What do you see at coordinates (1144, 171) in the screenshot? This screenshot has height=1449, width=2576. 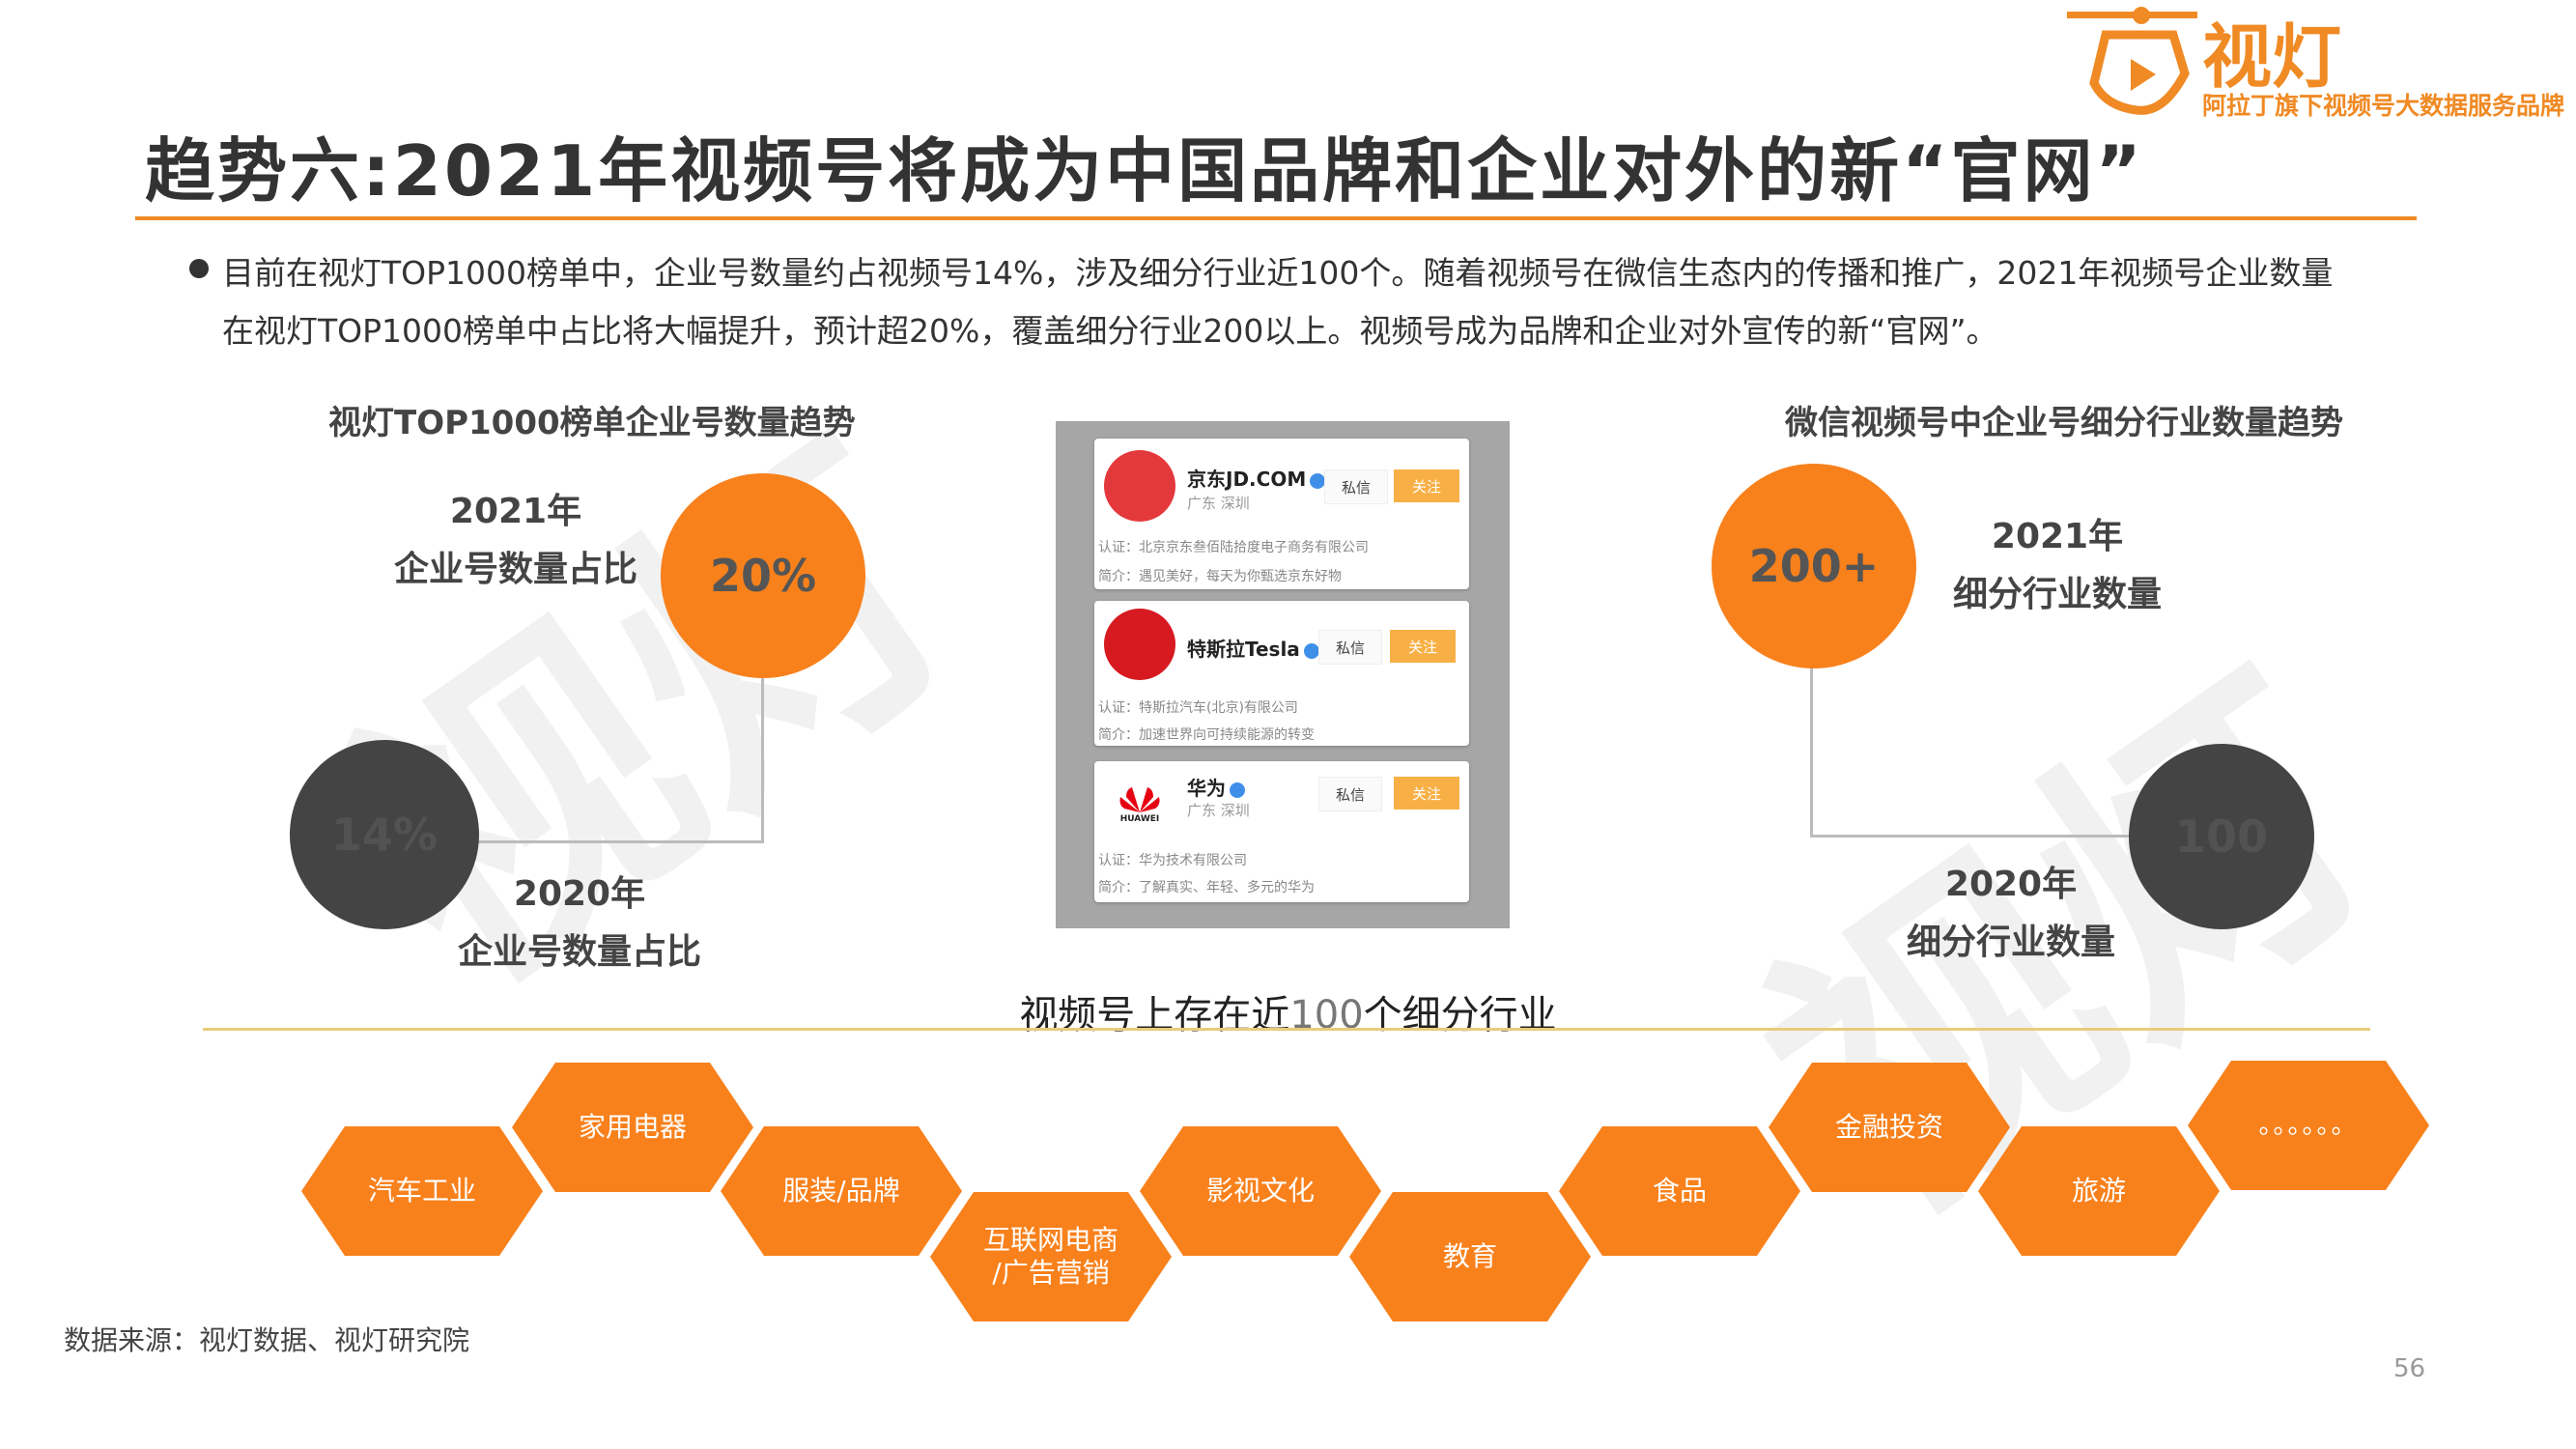 I see `page-title: 趋势六:2021年视频号将成为中国品牌和企业对外的新“官网”` at bounding box center [1144, 171].